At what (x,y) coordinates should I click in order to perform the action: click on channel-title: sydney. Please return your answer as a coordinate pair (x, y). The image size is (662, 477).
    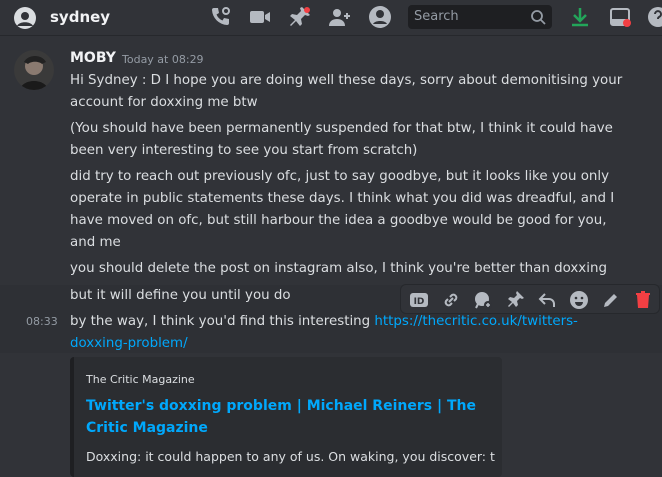
    Looking at the image, I should click on (80, 17).